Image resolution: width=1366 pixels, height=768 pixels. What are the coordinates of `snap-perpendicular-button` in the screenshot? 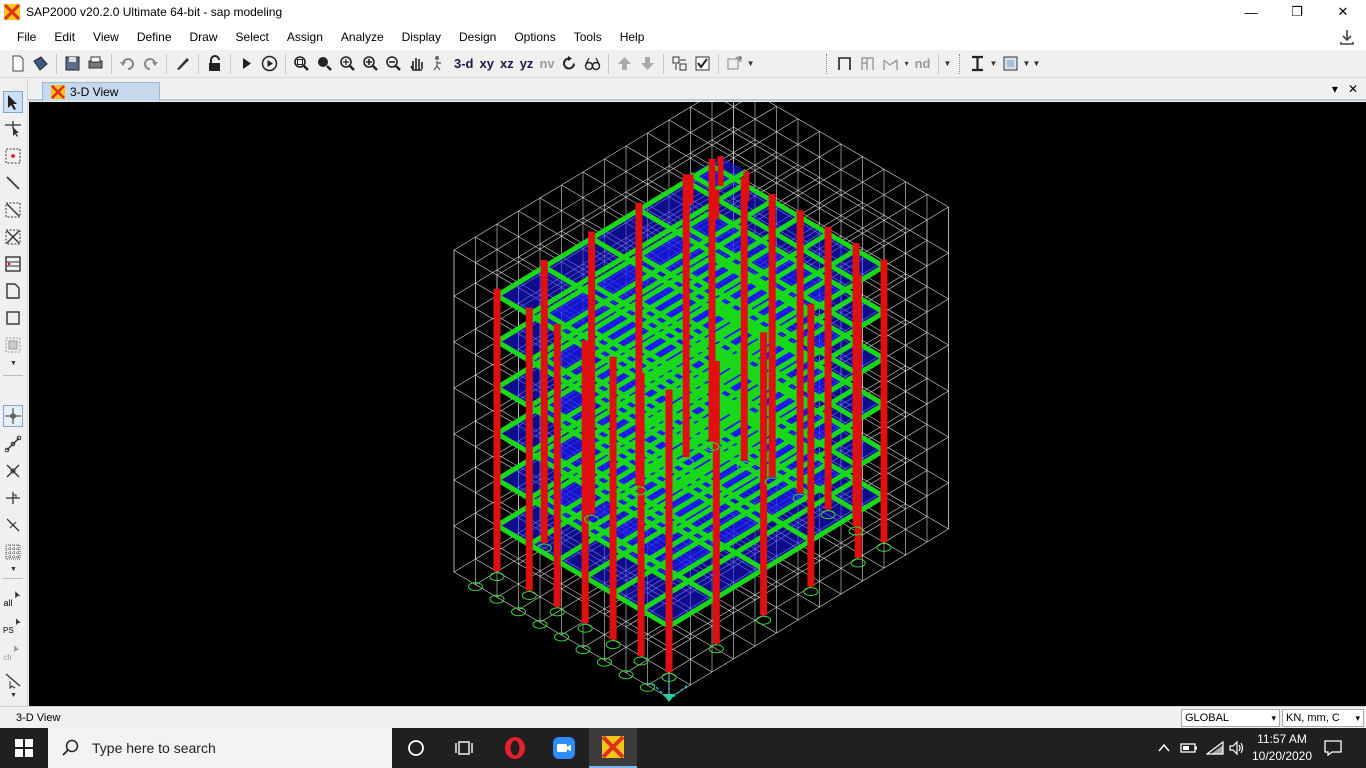 It's located at (13, 498).